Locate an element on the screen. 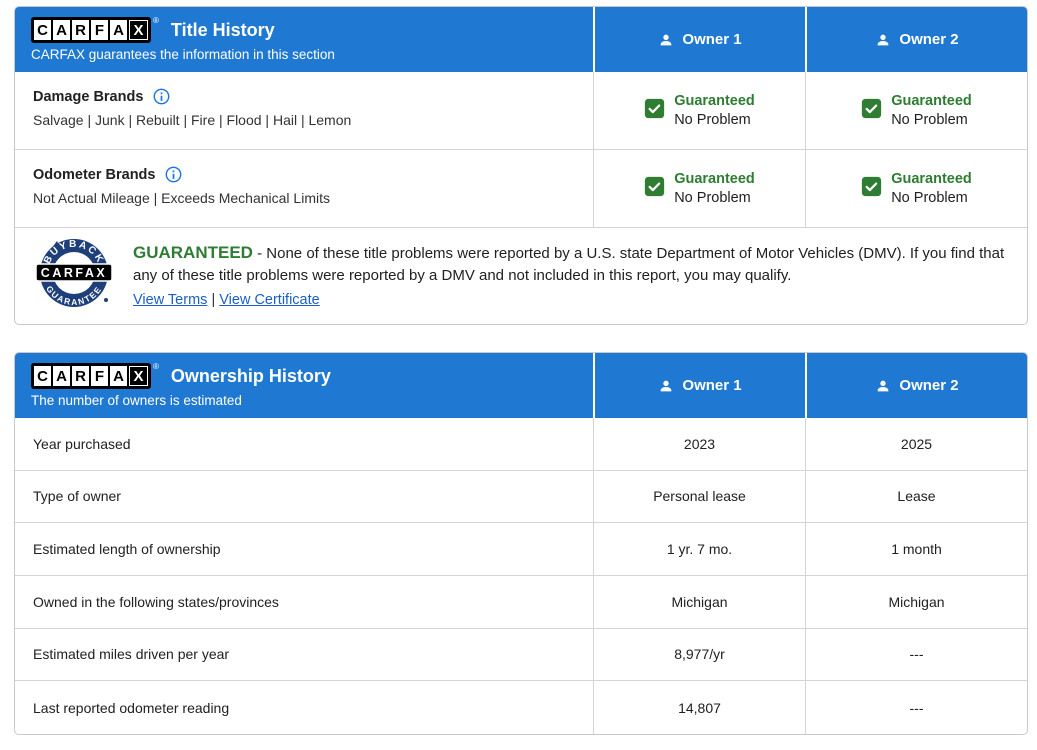 This screenshot has width=1037, height=750. odometer-brands-owner-2-cell: Guaranteed No Problem is located at coordinates (916, 188).